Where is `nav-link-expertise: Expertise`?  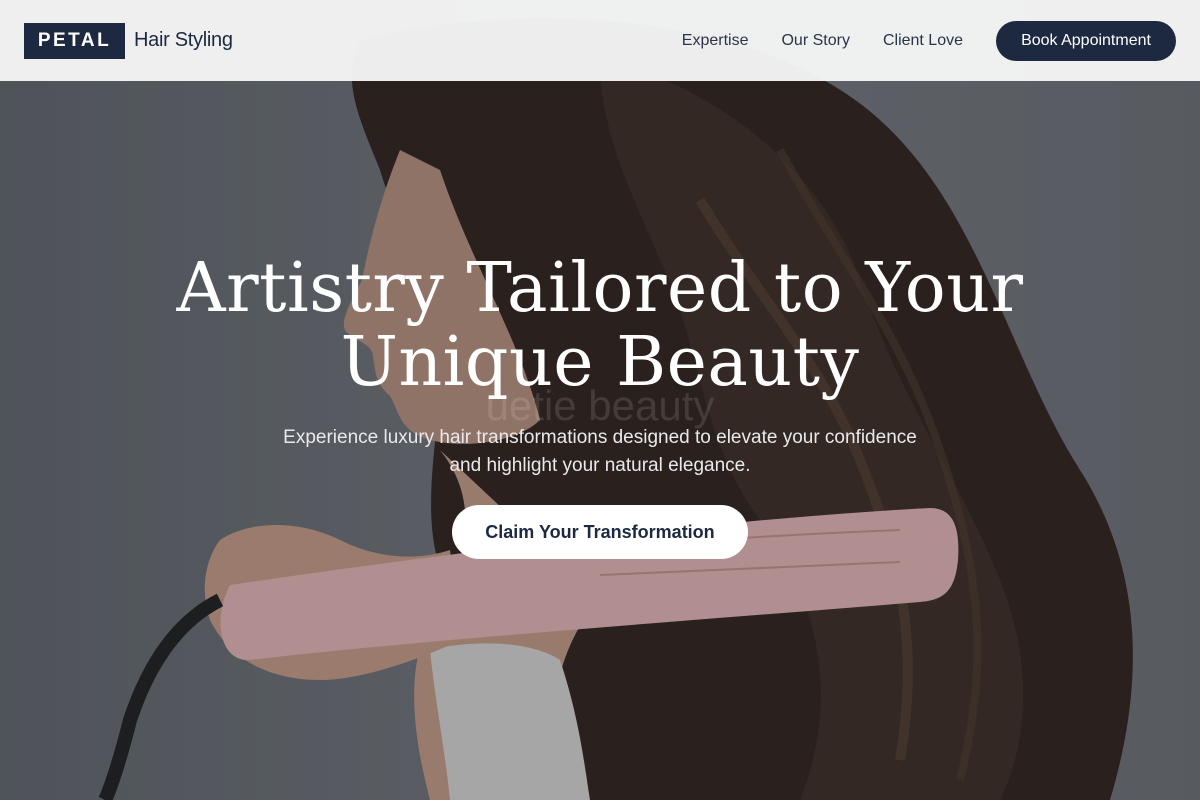
nav-link-expertise: Expertise is located at coordinates (715, 41).